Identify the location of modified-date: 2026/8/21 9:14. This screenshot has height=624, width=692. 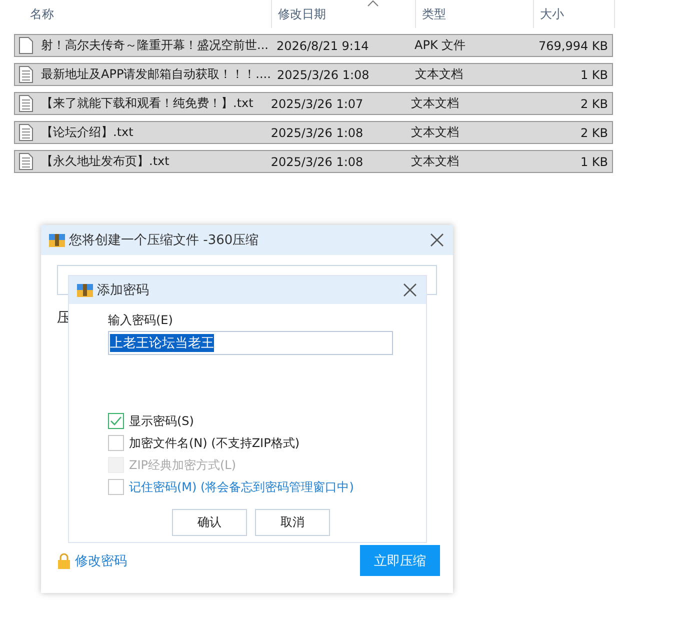
(322, 45).